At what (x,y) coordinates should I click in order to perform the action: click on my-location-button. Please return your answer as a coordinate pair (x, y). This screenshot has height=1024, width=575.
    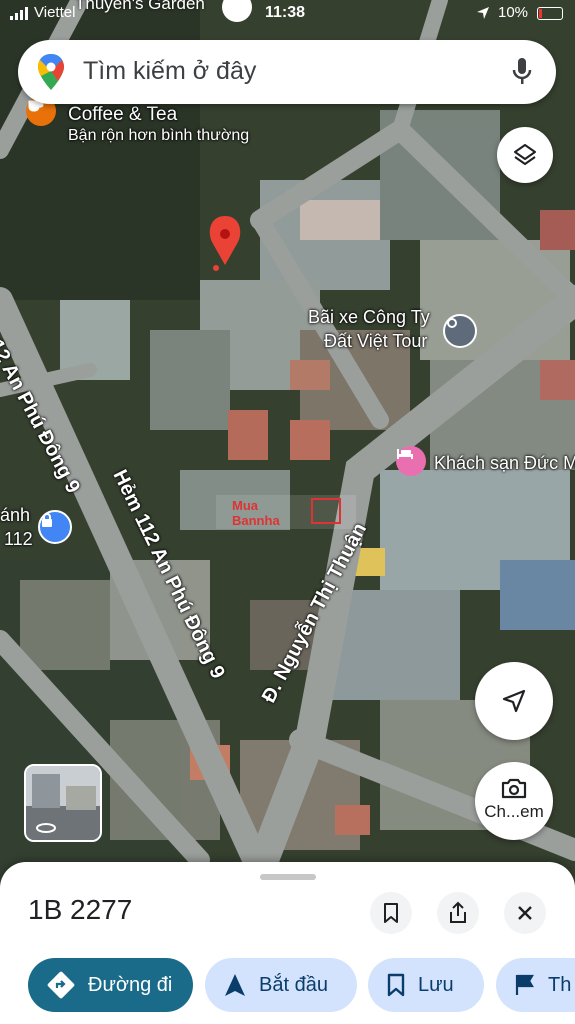
    Looking at the image, I should click on (514, 701).